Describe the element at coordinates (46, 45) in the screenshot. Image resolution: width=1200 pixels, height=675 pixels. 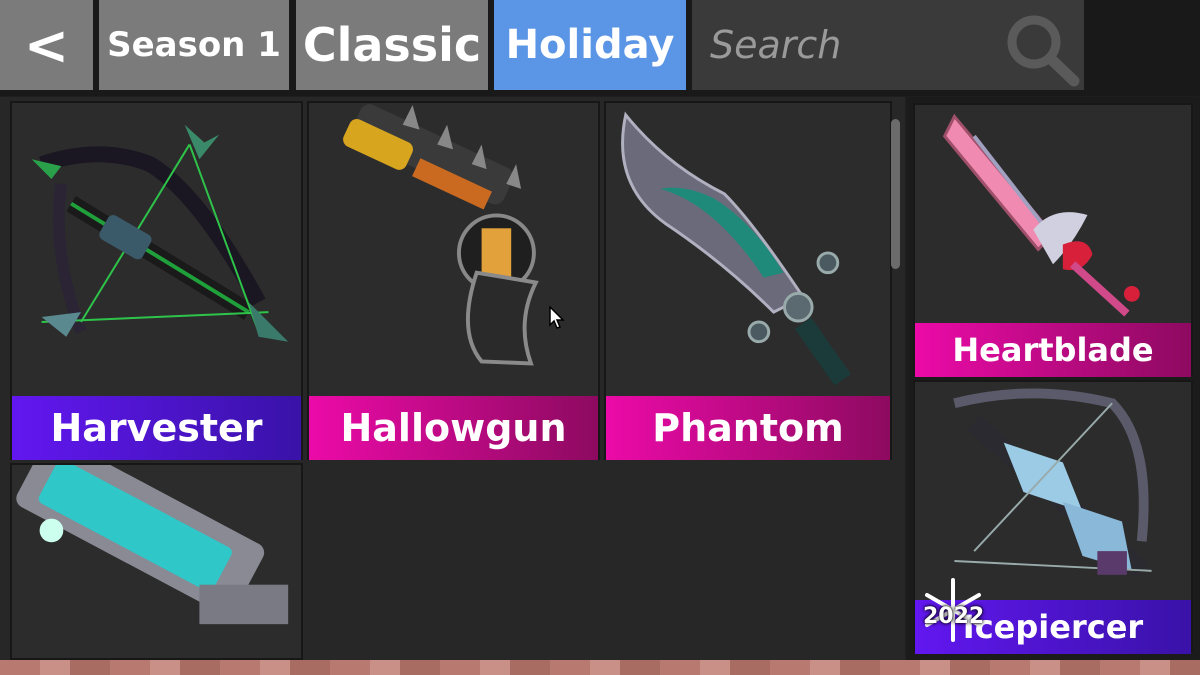
I see `back-button: <` at that location.